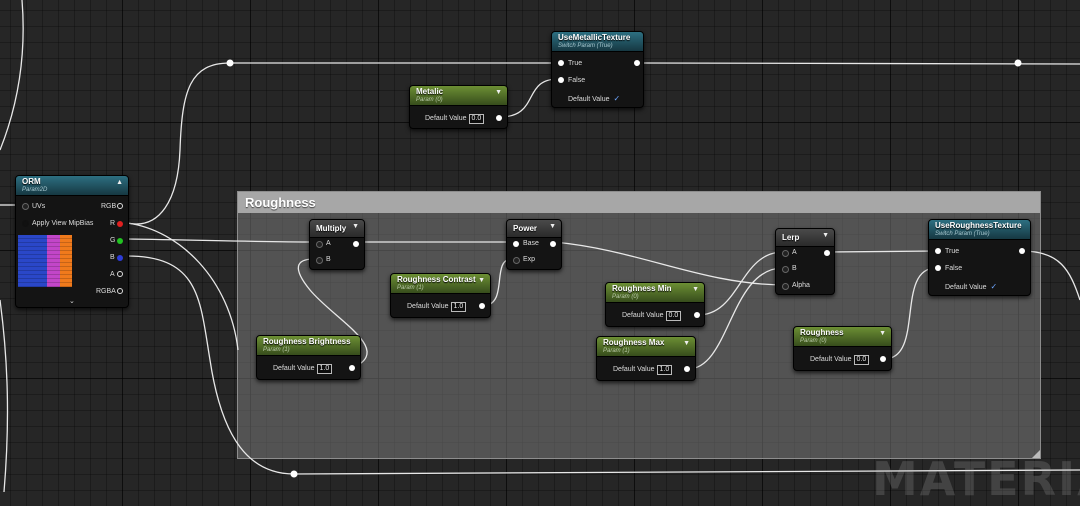 The height and width of the screenshot is (506, 1080). I want to click on node-title: Roughness Min, so click(642, 288).